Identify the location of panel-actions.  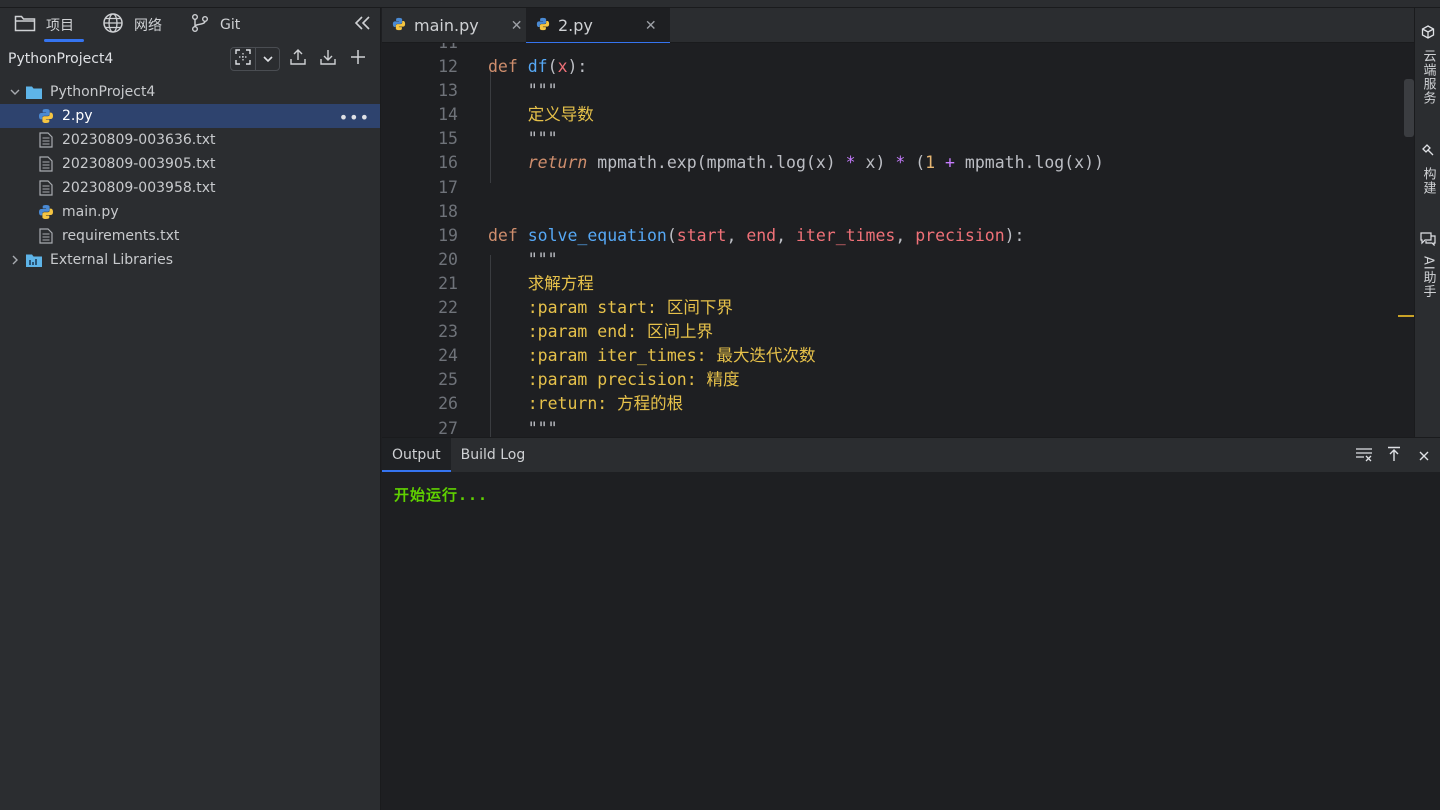
(1394, 456).